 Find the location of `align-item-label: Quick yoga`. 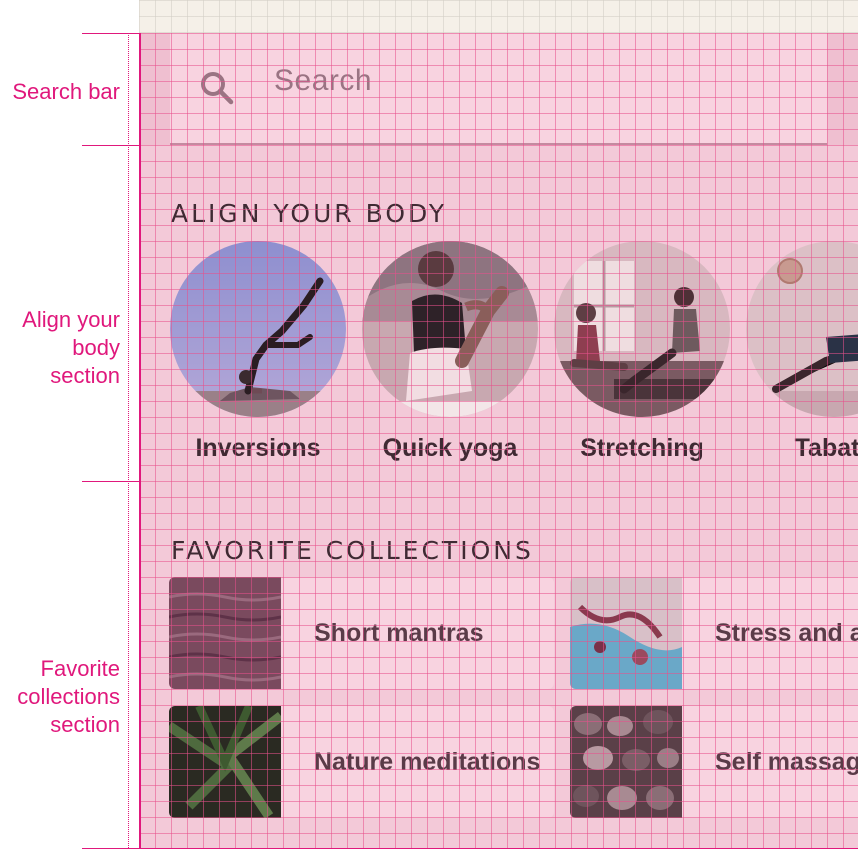

align-item-label: Quick yoga is located at coordinates (450, 448).